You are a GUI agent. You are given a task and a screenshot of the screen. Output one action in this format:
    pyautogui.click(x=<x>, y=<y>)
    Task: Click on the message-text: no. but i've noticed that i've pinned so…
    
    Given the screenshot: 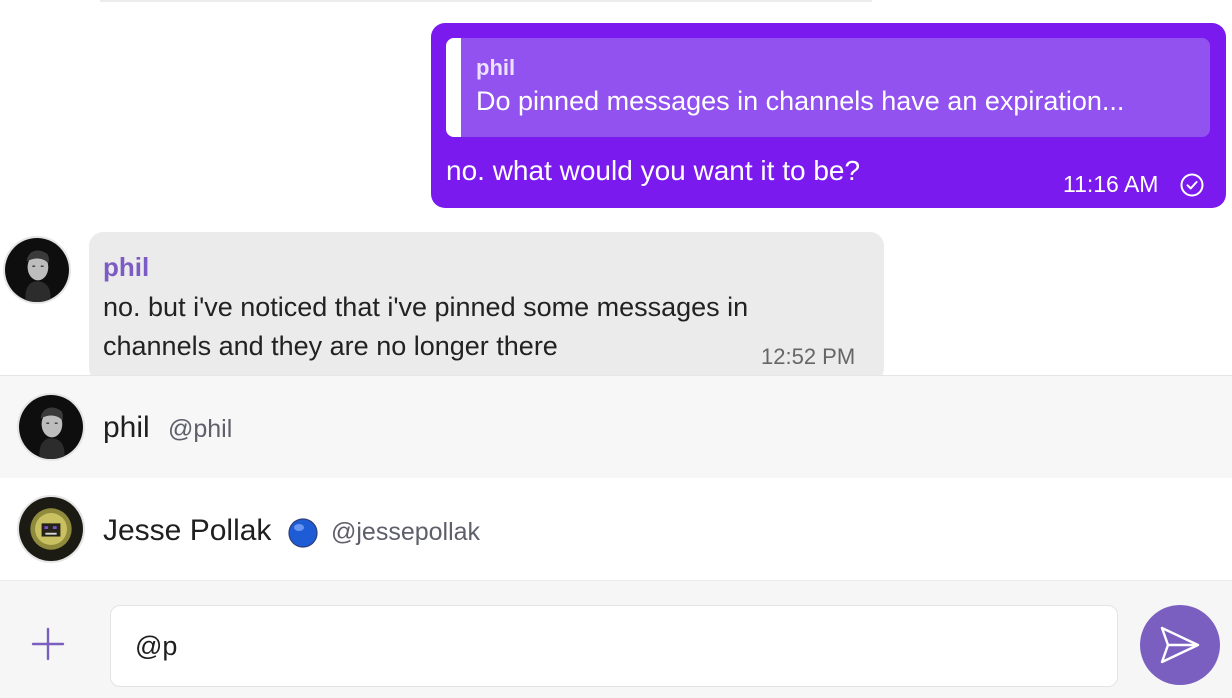 What is the action you would take?
    pyautogui.click(x=426, y=326)
    